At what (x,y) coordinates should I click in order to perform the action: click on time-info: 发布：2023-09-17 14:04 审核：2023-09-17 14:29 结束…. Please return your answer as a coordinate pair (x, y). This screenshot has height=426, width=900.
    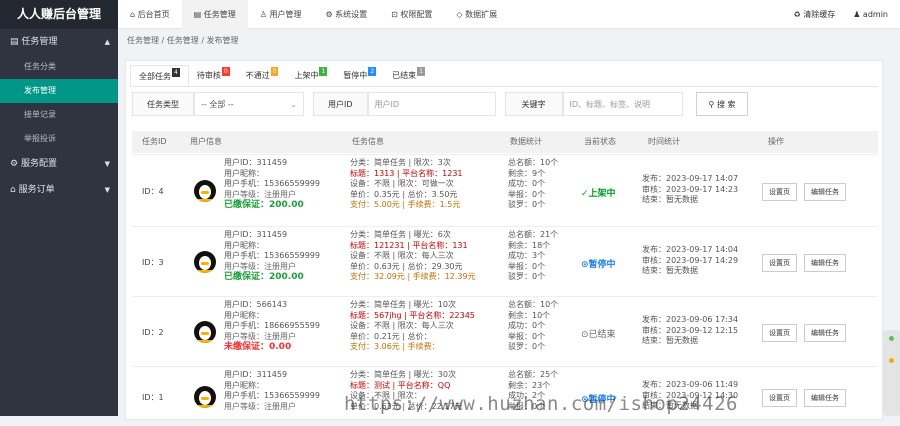
    Looking at the image, I should click on (690, 261).